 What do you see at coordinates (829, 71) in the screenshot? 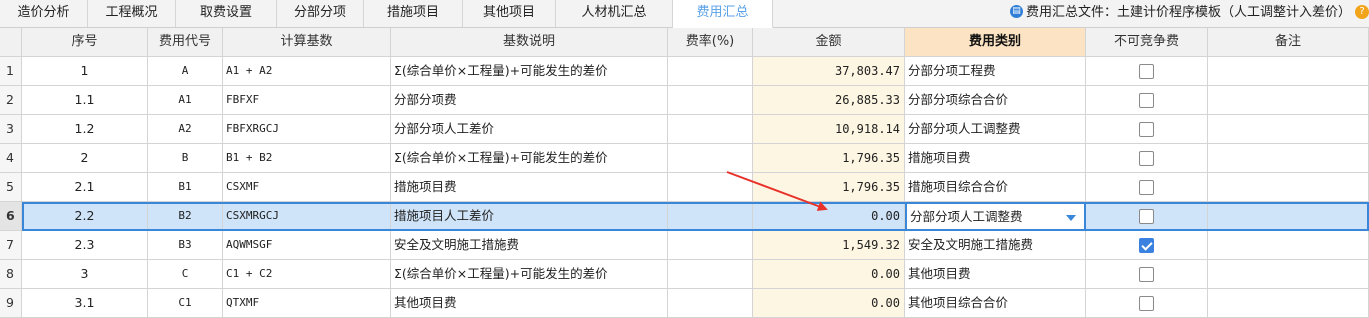
I see `amount-cell: 37,803.47` at bounding box center [829, 71].